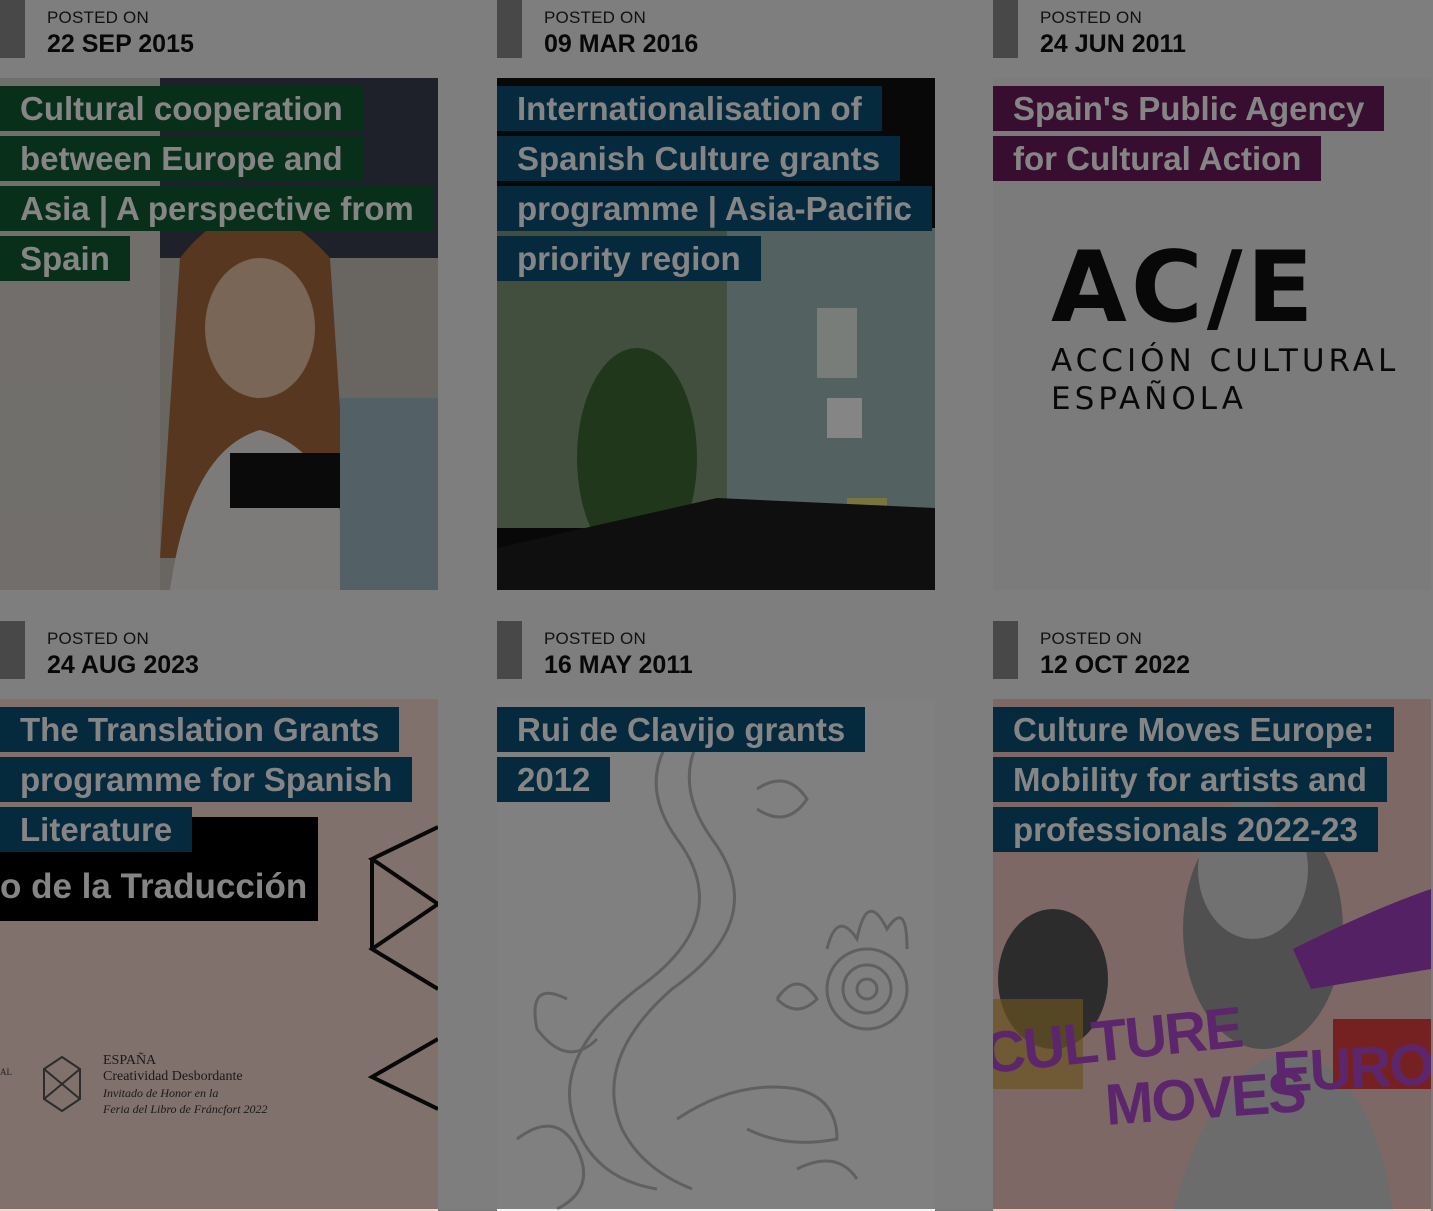 This screenshot has height=1211, width=1433. I want to click on post-date: 22 SEP 2015, so click(120, 44).